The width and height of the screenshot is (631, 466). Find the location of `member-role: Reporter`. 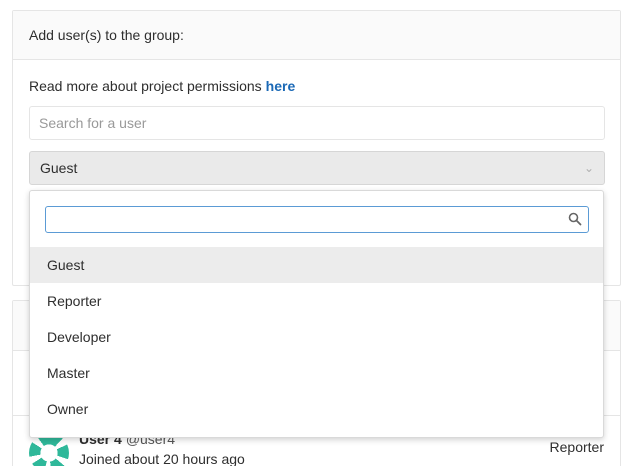

member-role: Reporter is located at coordinates (577, 447).